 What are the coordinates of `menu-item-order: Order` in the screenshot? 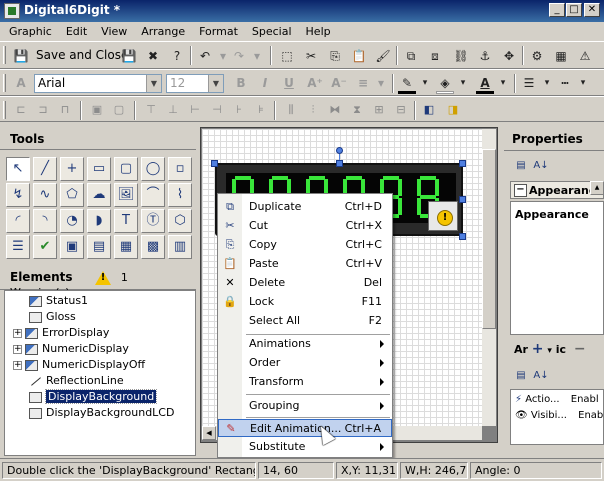 It's located at (305, 363).